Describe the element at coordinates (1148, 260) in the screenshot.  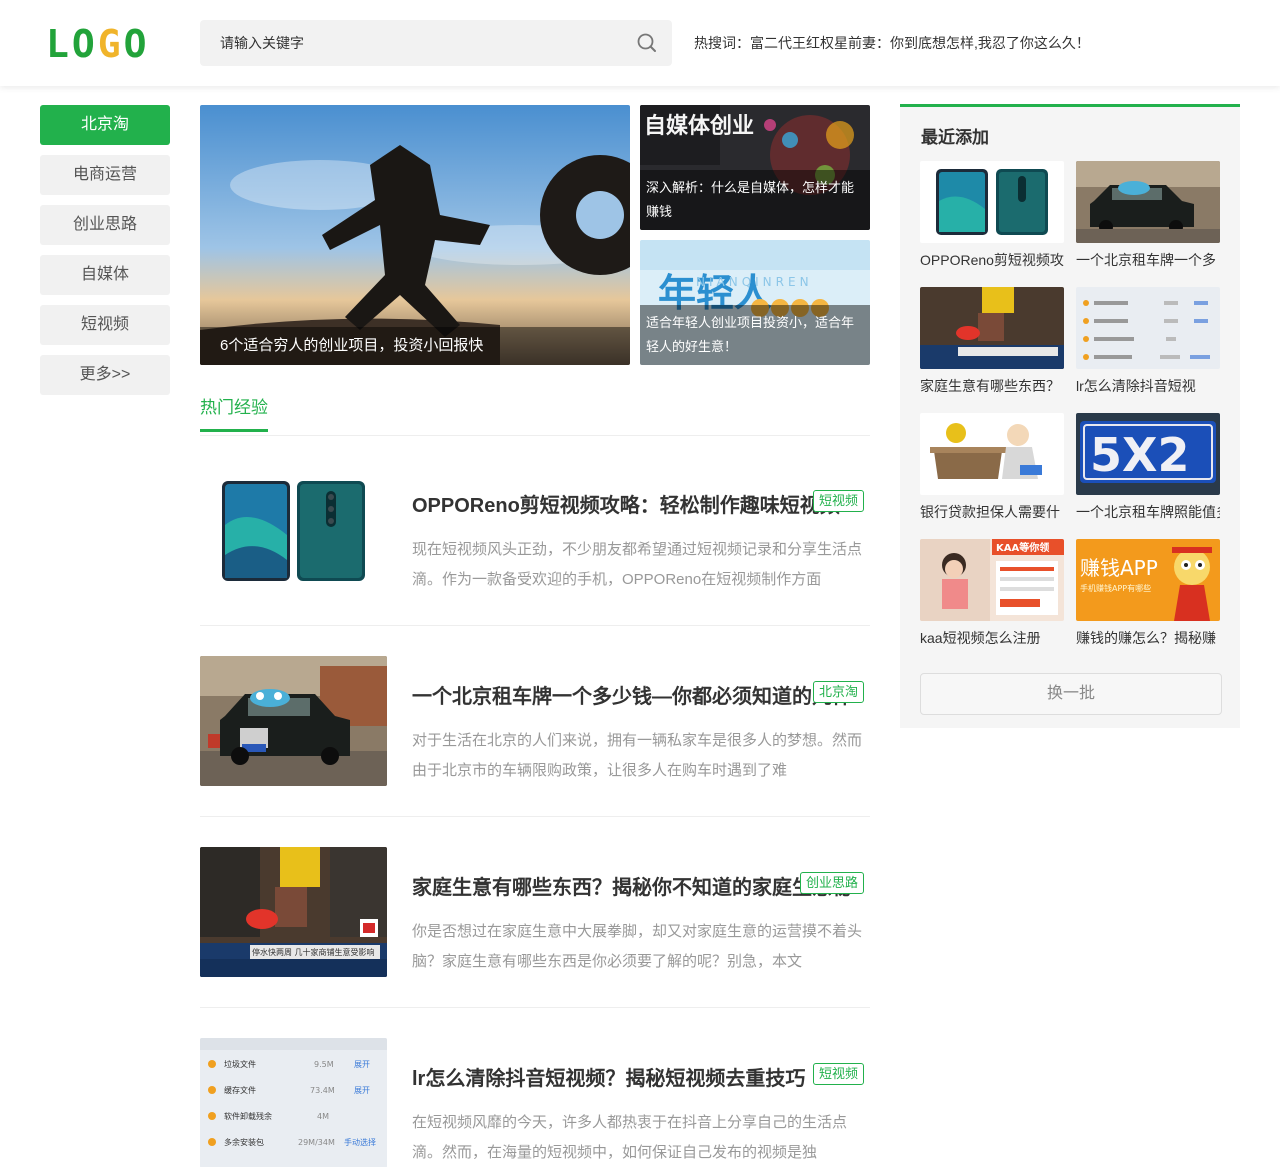
I see `recent-label: 一个北京租车牌一个多` at that location.